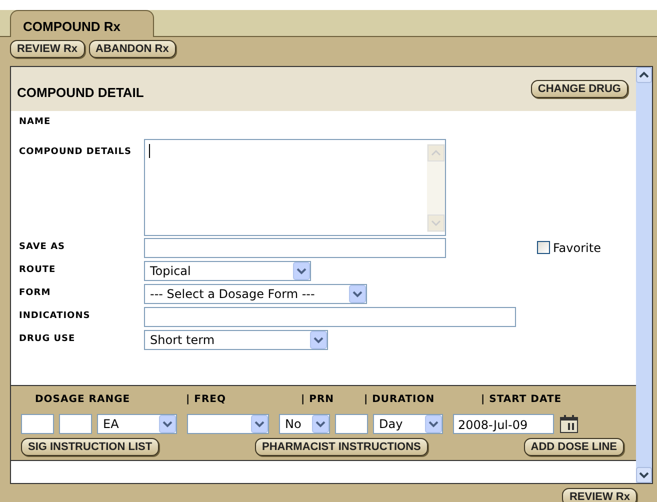 The height and width of the screenshot is (502, 657). I want to click on scrollbar, so click(644, 275).